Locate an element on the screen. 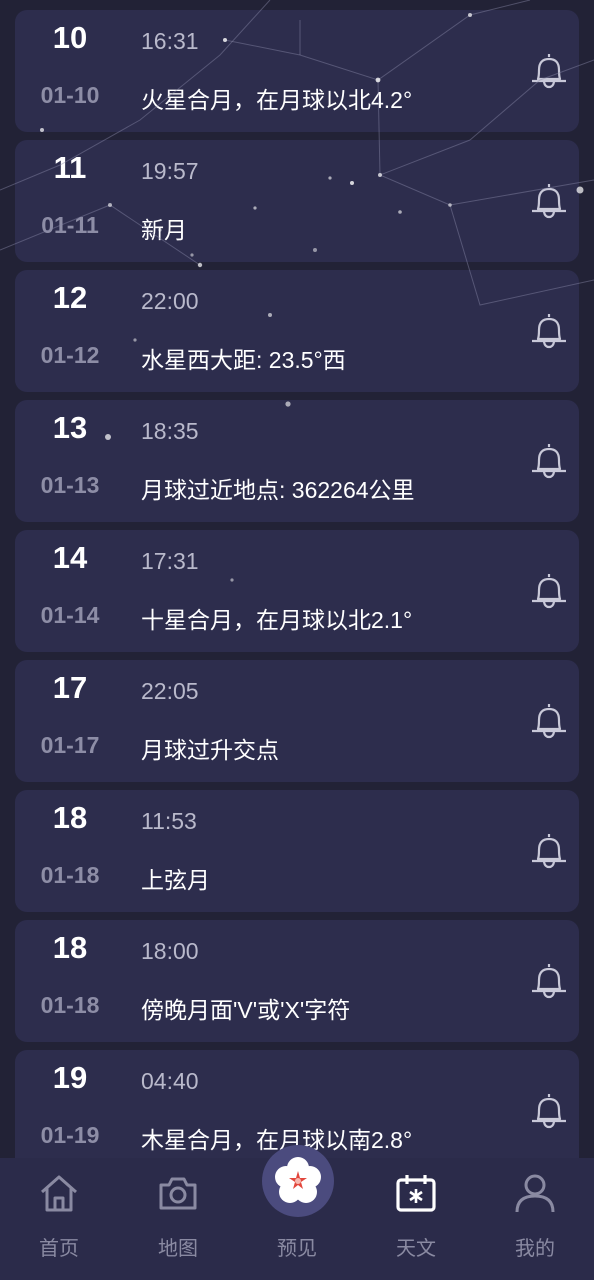  event-title: 火星合月，在月球以北4.2° is located at coordinates (277, 100).